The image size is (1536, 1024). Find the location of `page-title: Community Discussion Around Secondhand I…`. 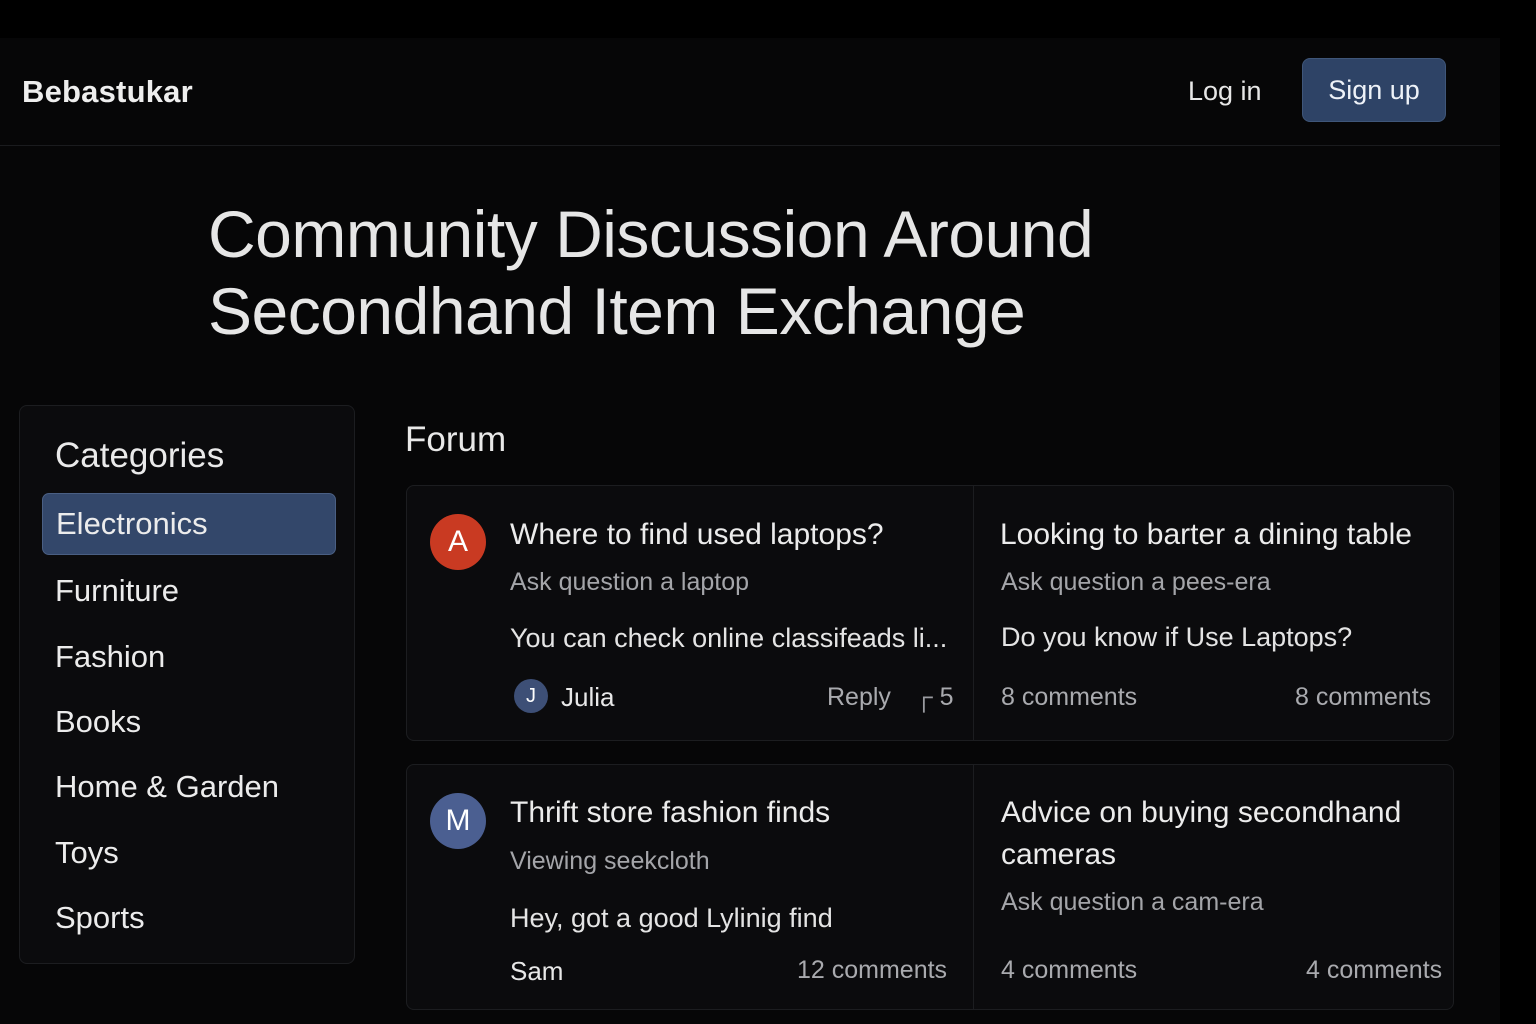

page-title: Community Discussion Around Secondhand I… is located at coordinates (708, 273).